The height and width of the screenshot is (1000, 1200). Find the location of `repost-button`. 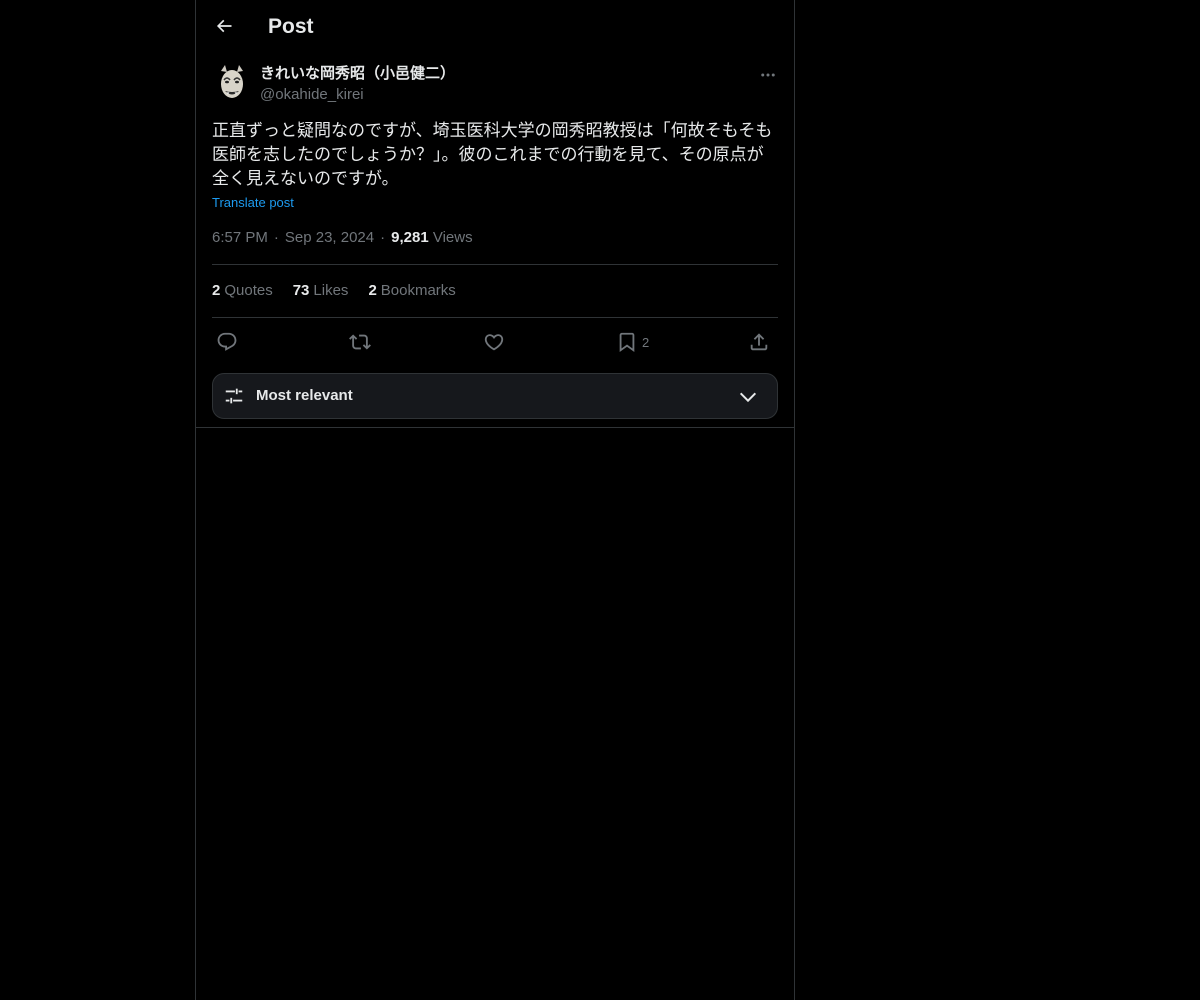

repost-button is located at coordinates (360, 342).